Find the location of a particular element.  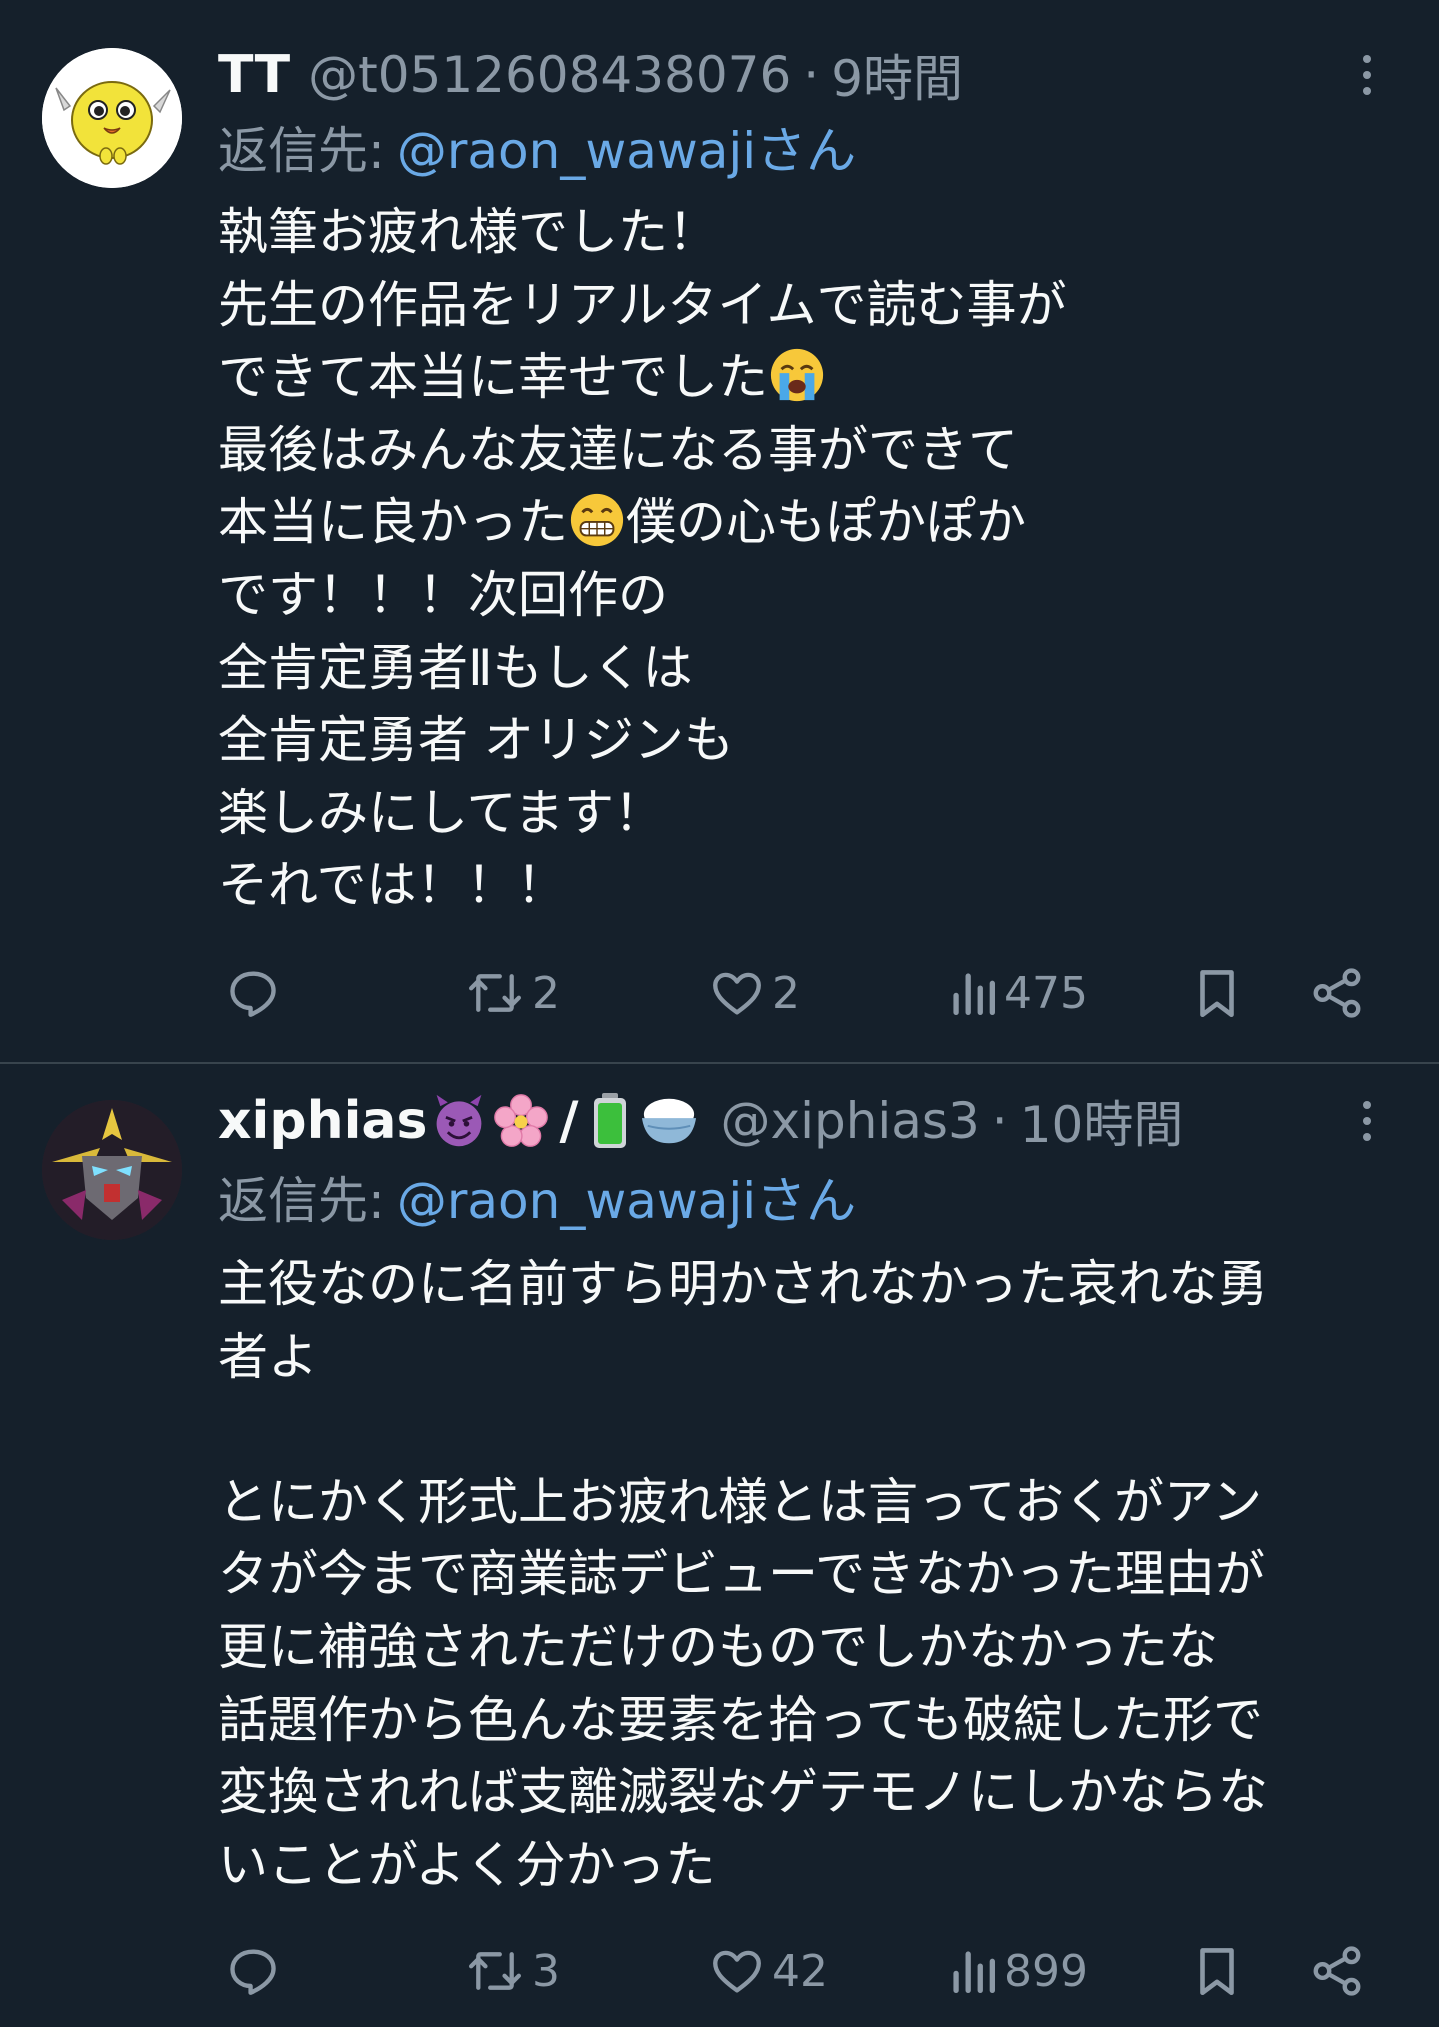

text-line: 本当に良かった 僕の心もぽかぽか is located at coordinates (808, 522).